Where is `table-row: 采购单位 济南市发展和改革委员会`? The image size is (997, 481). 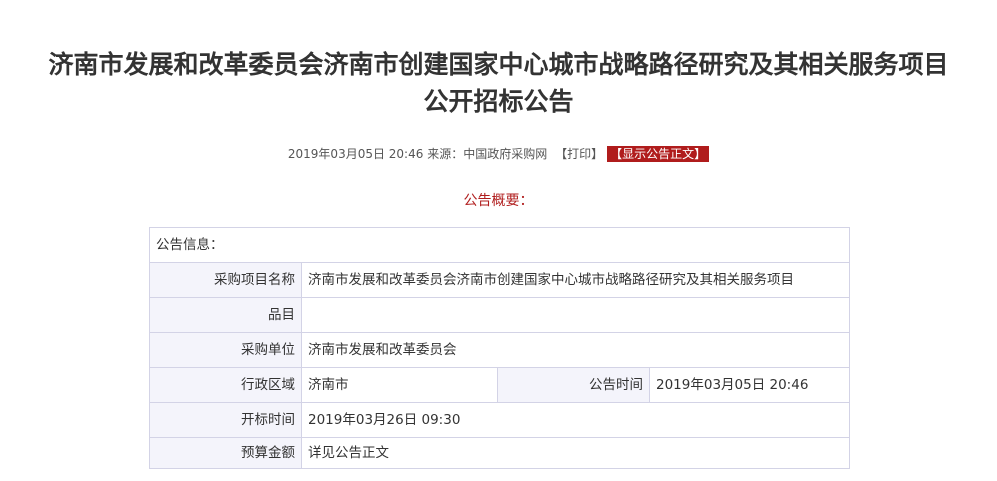 table-row: 采购单位 济南市发展和改革委员会 is located at coordinates (499, 350).